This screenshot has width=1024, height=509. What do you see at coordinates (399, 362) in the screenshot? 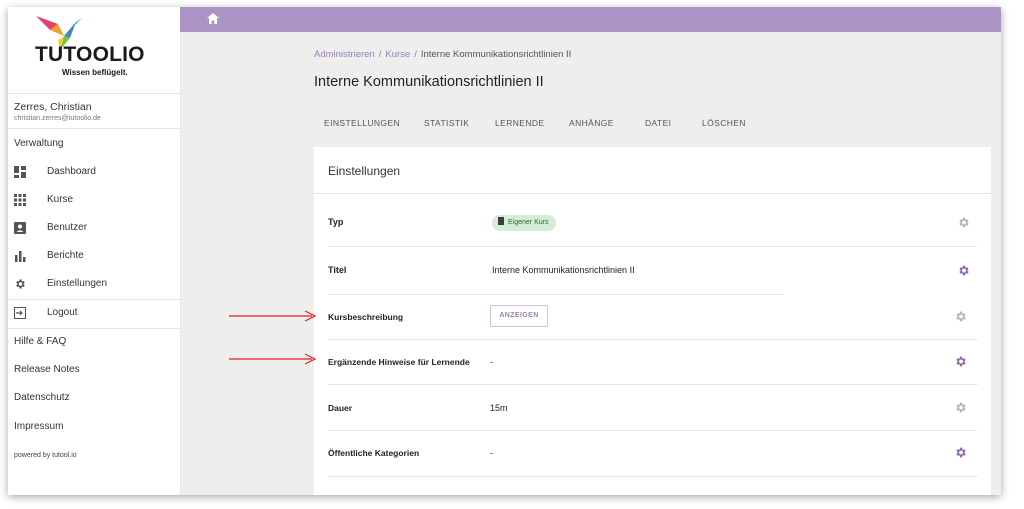
I see `row-label-ergaenzende-hinweise: Ergänzende Hinweise für Lernende` at bounding box center [399, 362].